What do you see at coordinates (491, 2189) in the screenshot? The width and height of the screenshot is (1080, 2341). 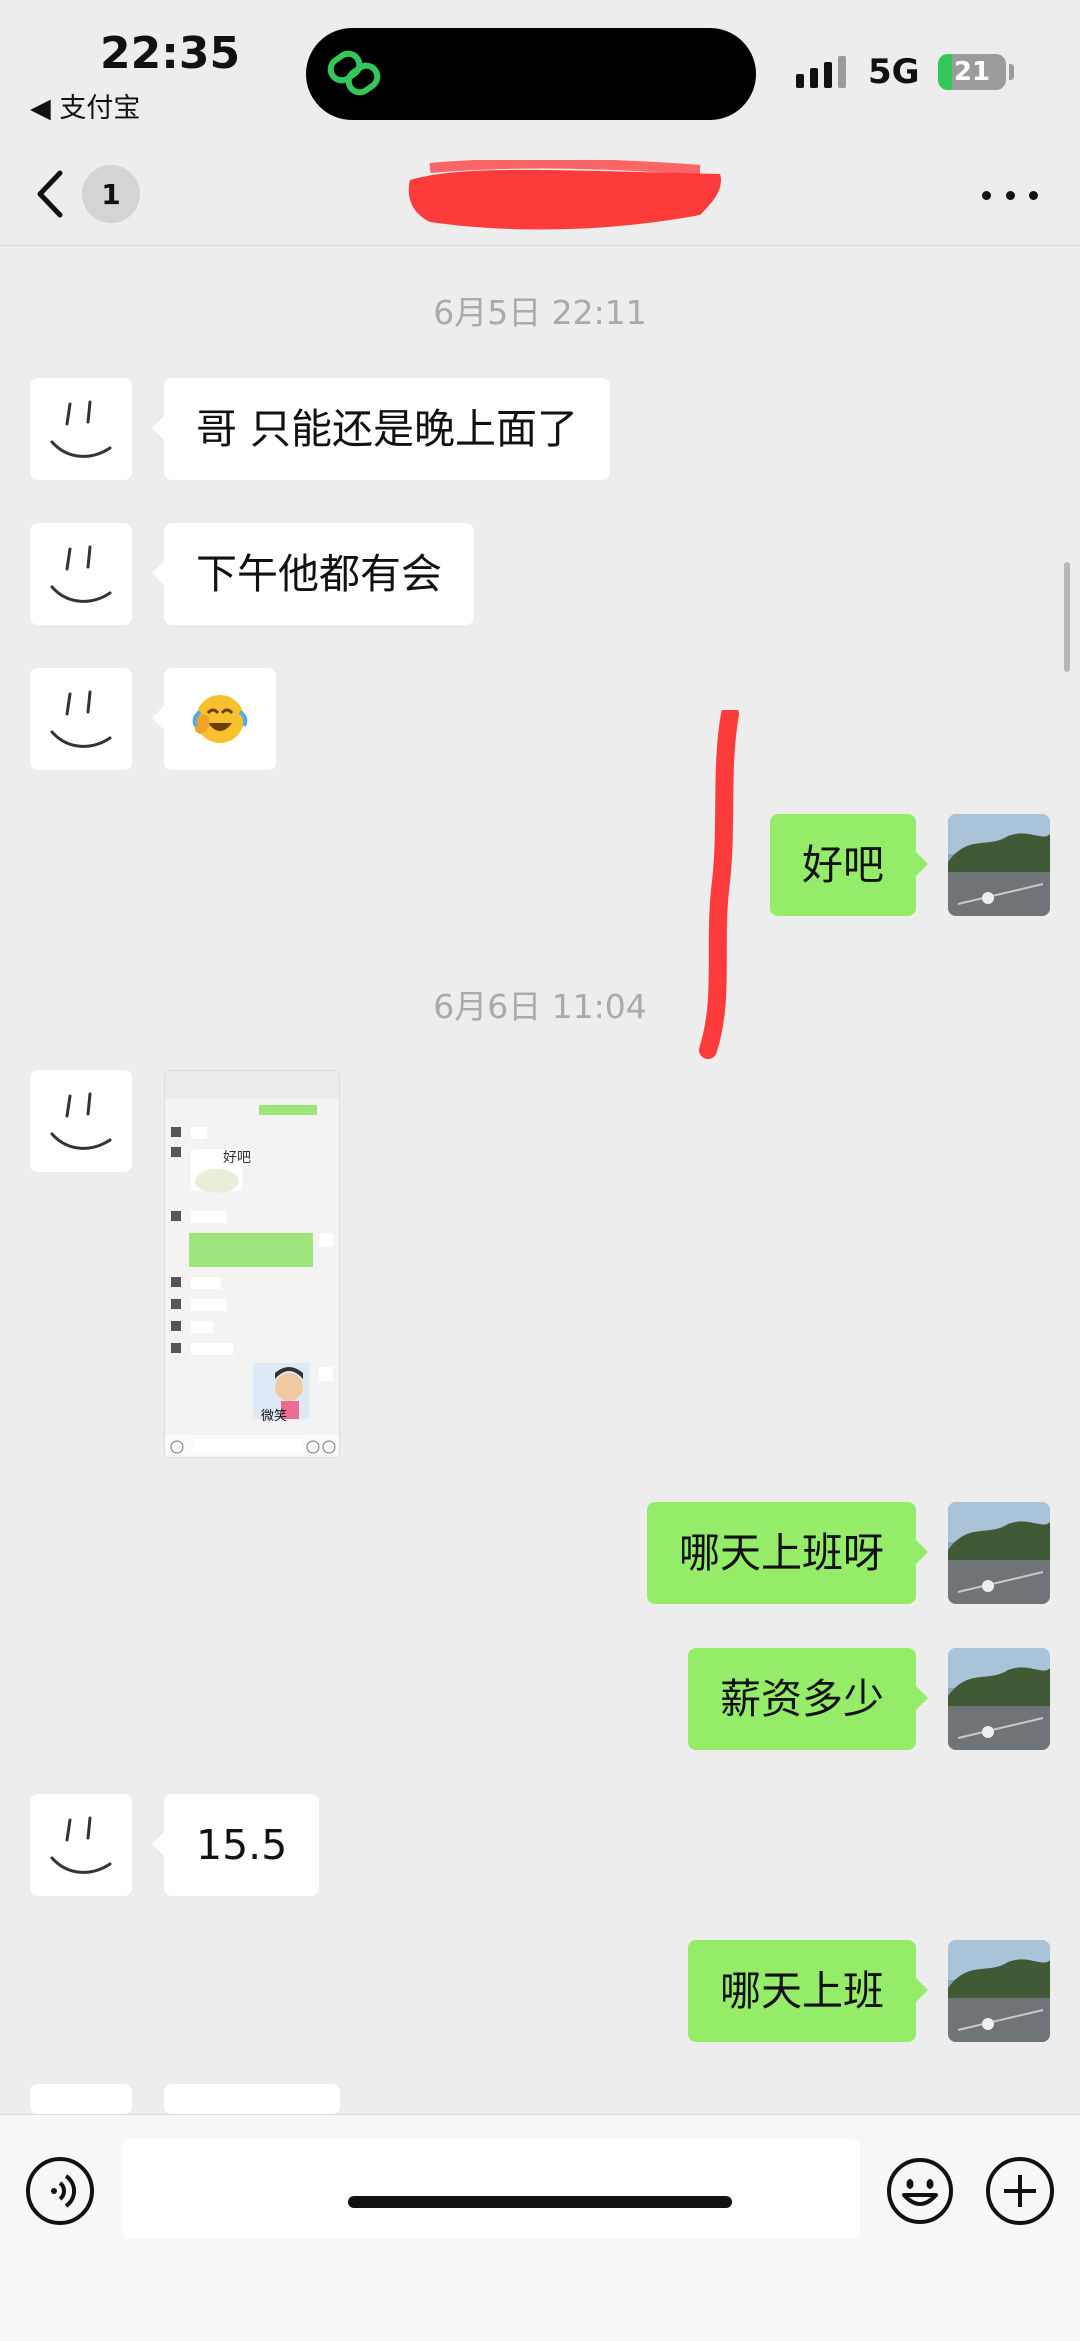 I see `message-input` at bounding box center [491, 2189].